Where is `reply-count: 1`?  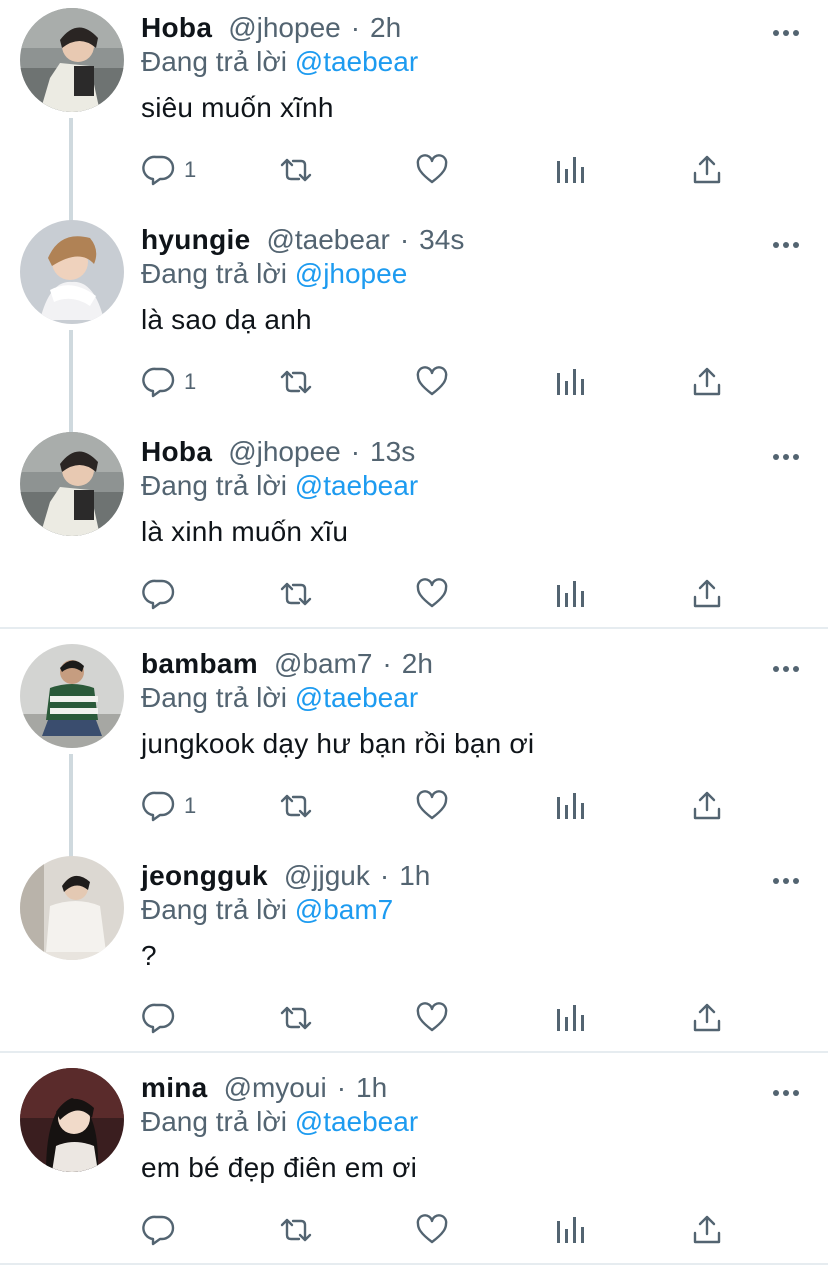
reply-count: 1 is located at coordinates (190, 169).